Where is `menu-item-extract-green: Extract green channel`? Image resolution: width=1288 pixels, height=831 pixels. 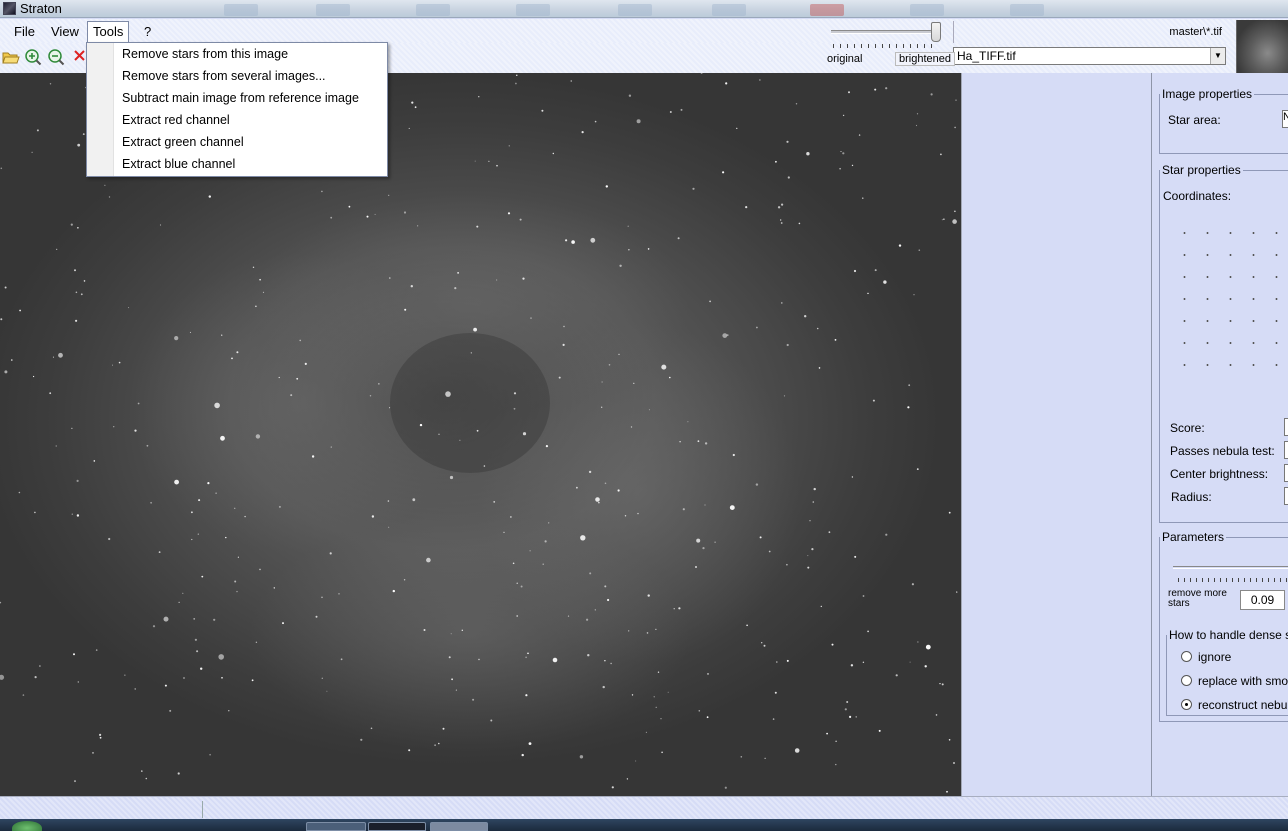 menu-item-extract-green: Extract green channel is located at coordinates (183, 142).